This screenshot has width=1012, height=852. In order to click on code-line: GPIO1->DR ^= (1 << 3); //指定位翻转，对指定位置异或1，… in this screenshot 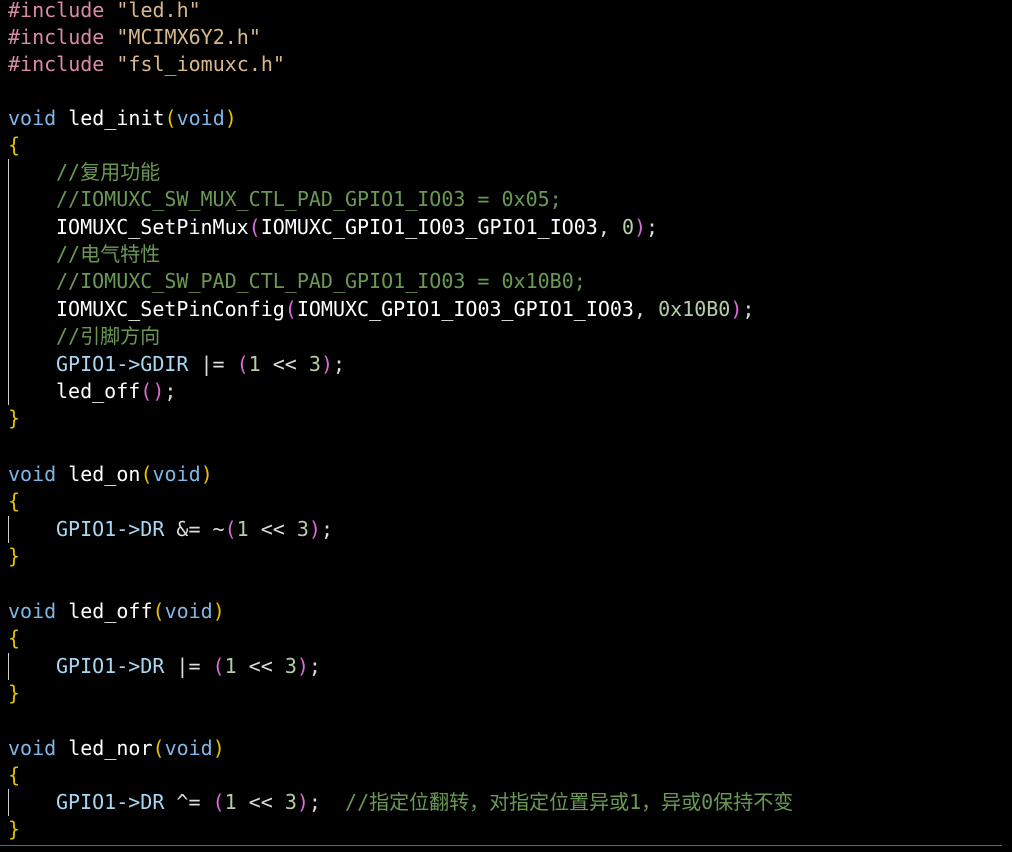, I will do `click(400, 802)`.